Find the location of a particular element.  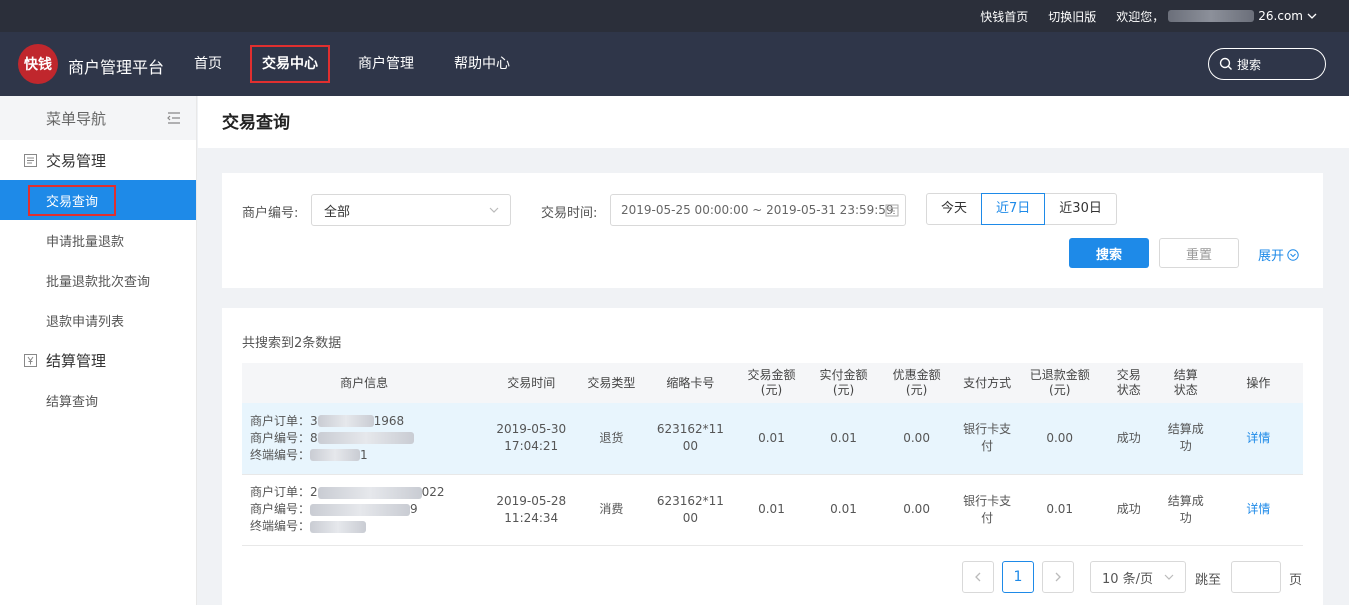

next-page-button is located at coordinates (1058, 577).